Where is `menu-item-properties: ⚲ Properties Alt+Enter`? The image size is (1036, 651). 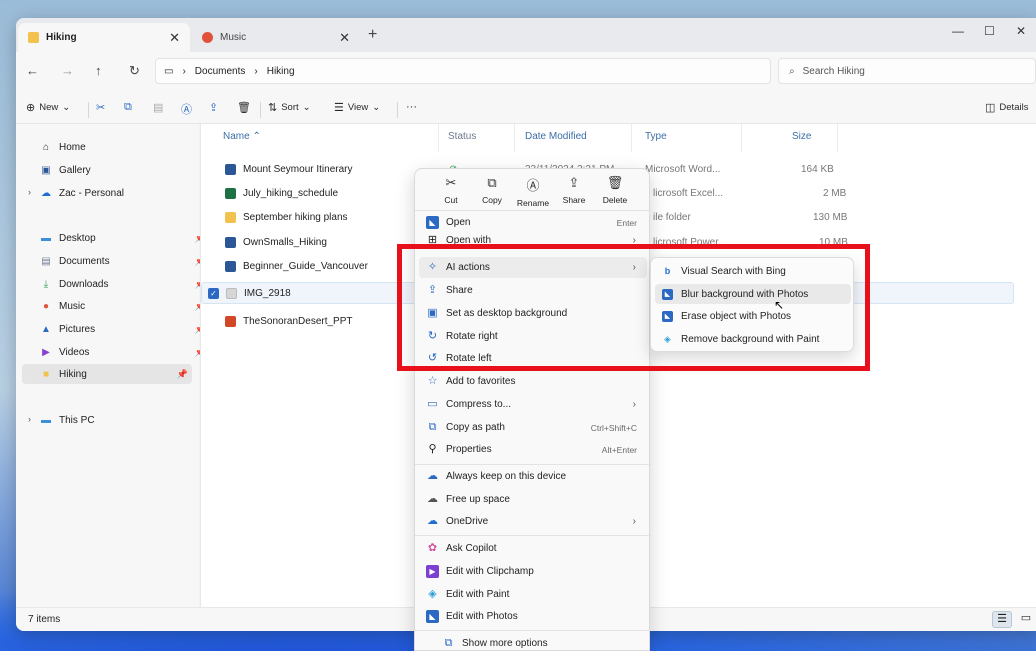 menu-item-properties: ⚲ Properties Alt+Enter is located at coordinates (533, 449).